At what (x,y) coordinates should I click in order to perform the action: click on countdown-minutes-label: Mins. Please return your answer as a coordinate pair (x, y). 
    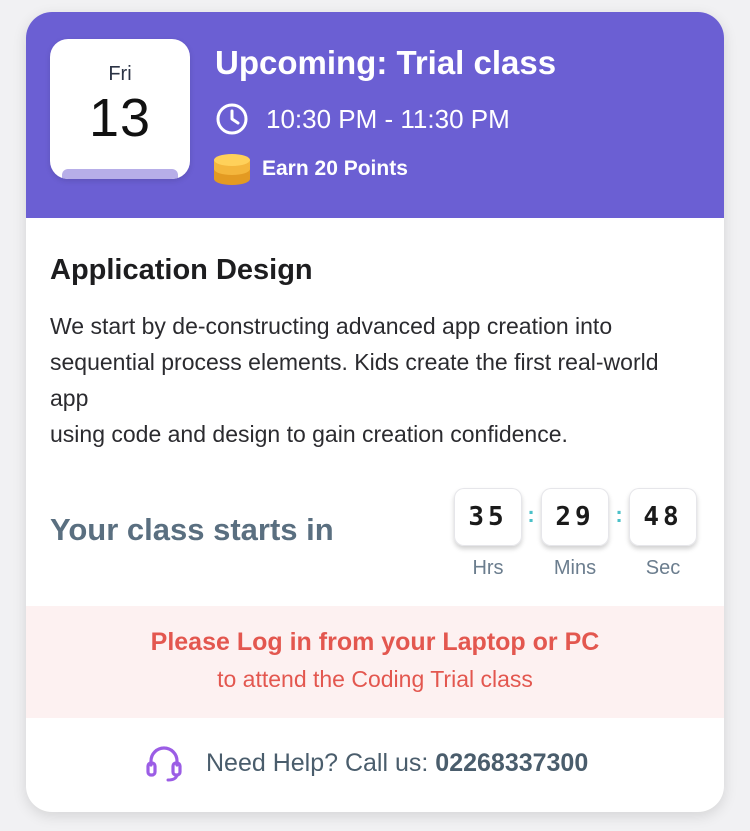
    Looking at the image, I should click on (575, 568).